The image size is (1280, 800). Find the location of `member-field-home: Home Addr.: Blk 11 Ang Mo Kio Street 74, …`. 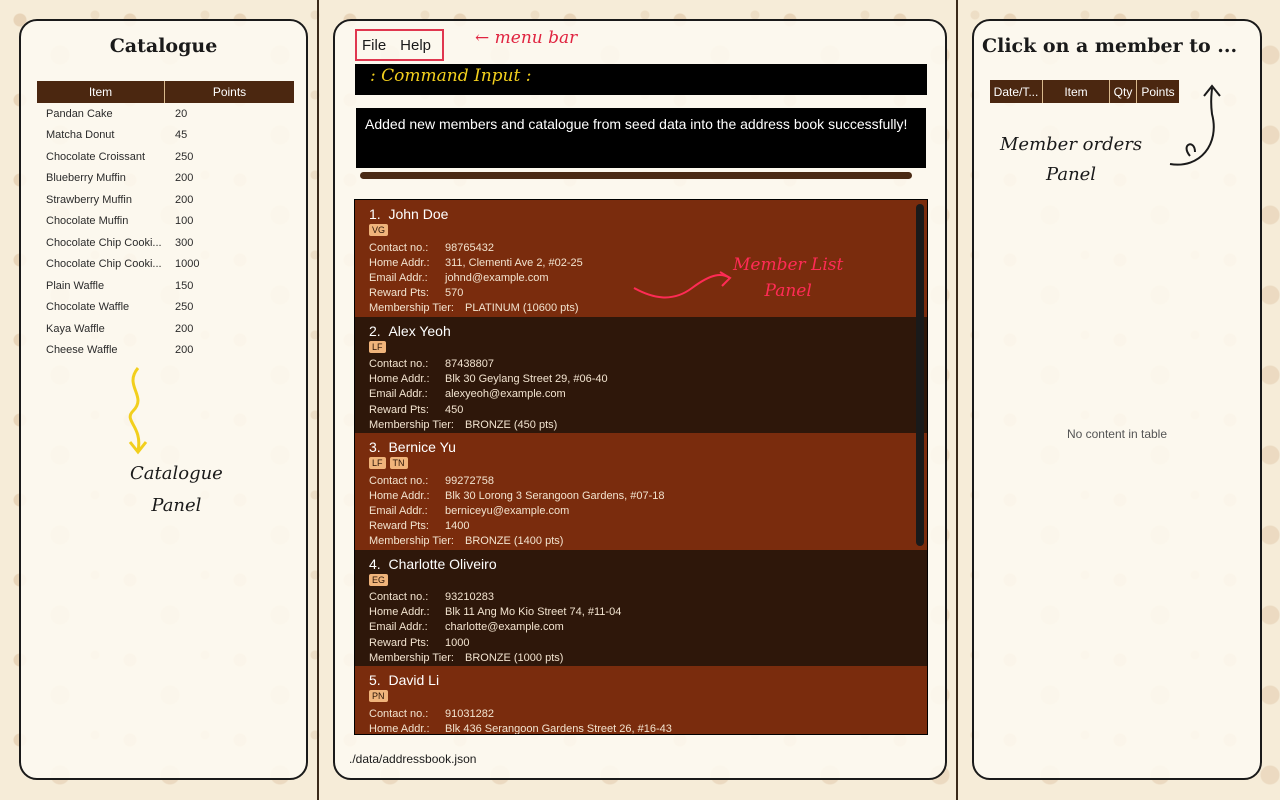

member-field-home: Home Addr.: Blk 11 Ang Mo Kio Street 74, … is located at coordinates (641, 612).